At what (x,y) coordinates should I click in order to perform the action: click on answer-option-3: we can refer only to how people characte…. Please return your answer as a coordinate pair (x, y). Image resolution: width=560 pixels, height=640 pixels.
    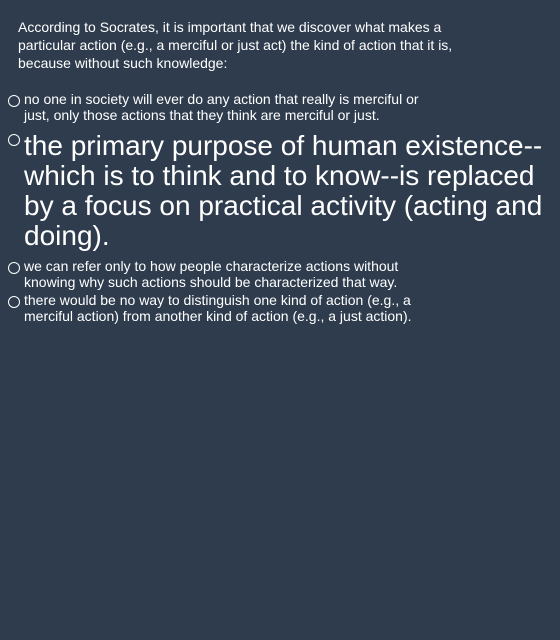
    Looking at the image, I should click on (284, 274).